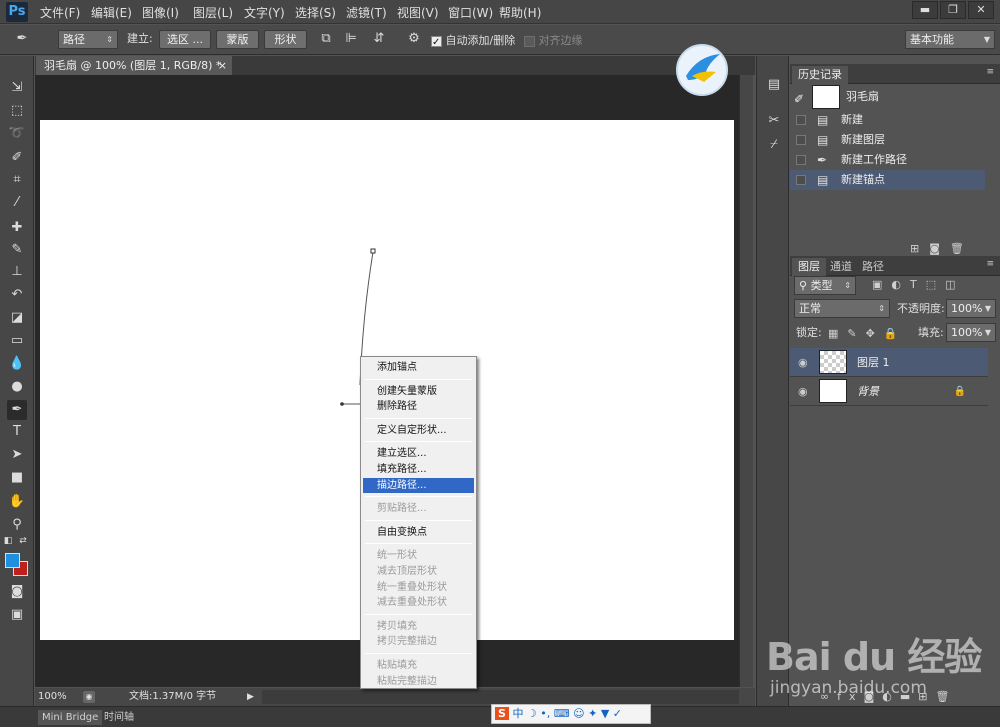 The width and height of the screenshot is (1000, 727). Describe the element at coordinates (17, 592) in the screenshot. I see `quick-mask-icon: ◙` at that location.